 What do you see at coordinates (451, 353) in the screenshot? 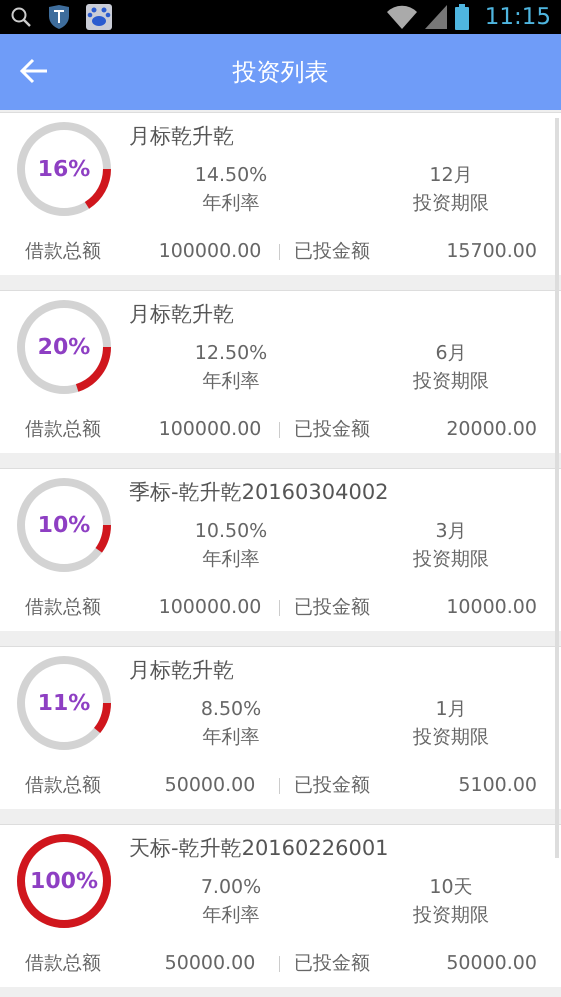
I see `term-value: 6月` at bounding box center [451, 353].